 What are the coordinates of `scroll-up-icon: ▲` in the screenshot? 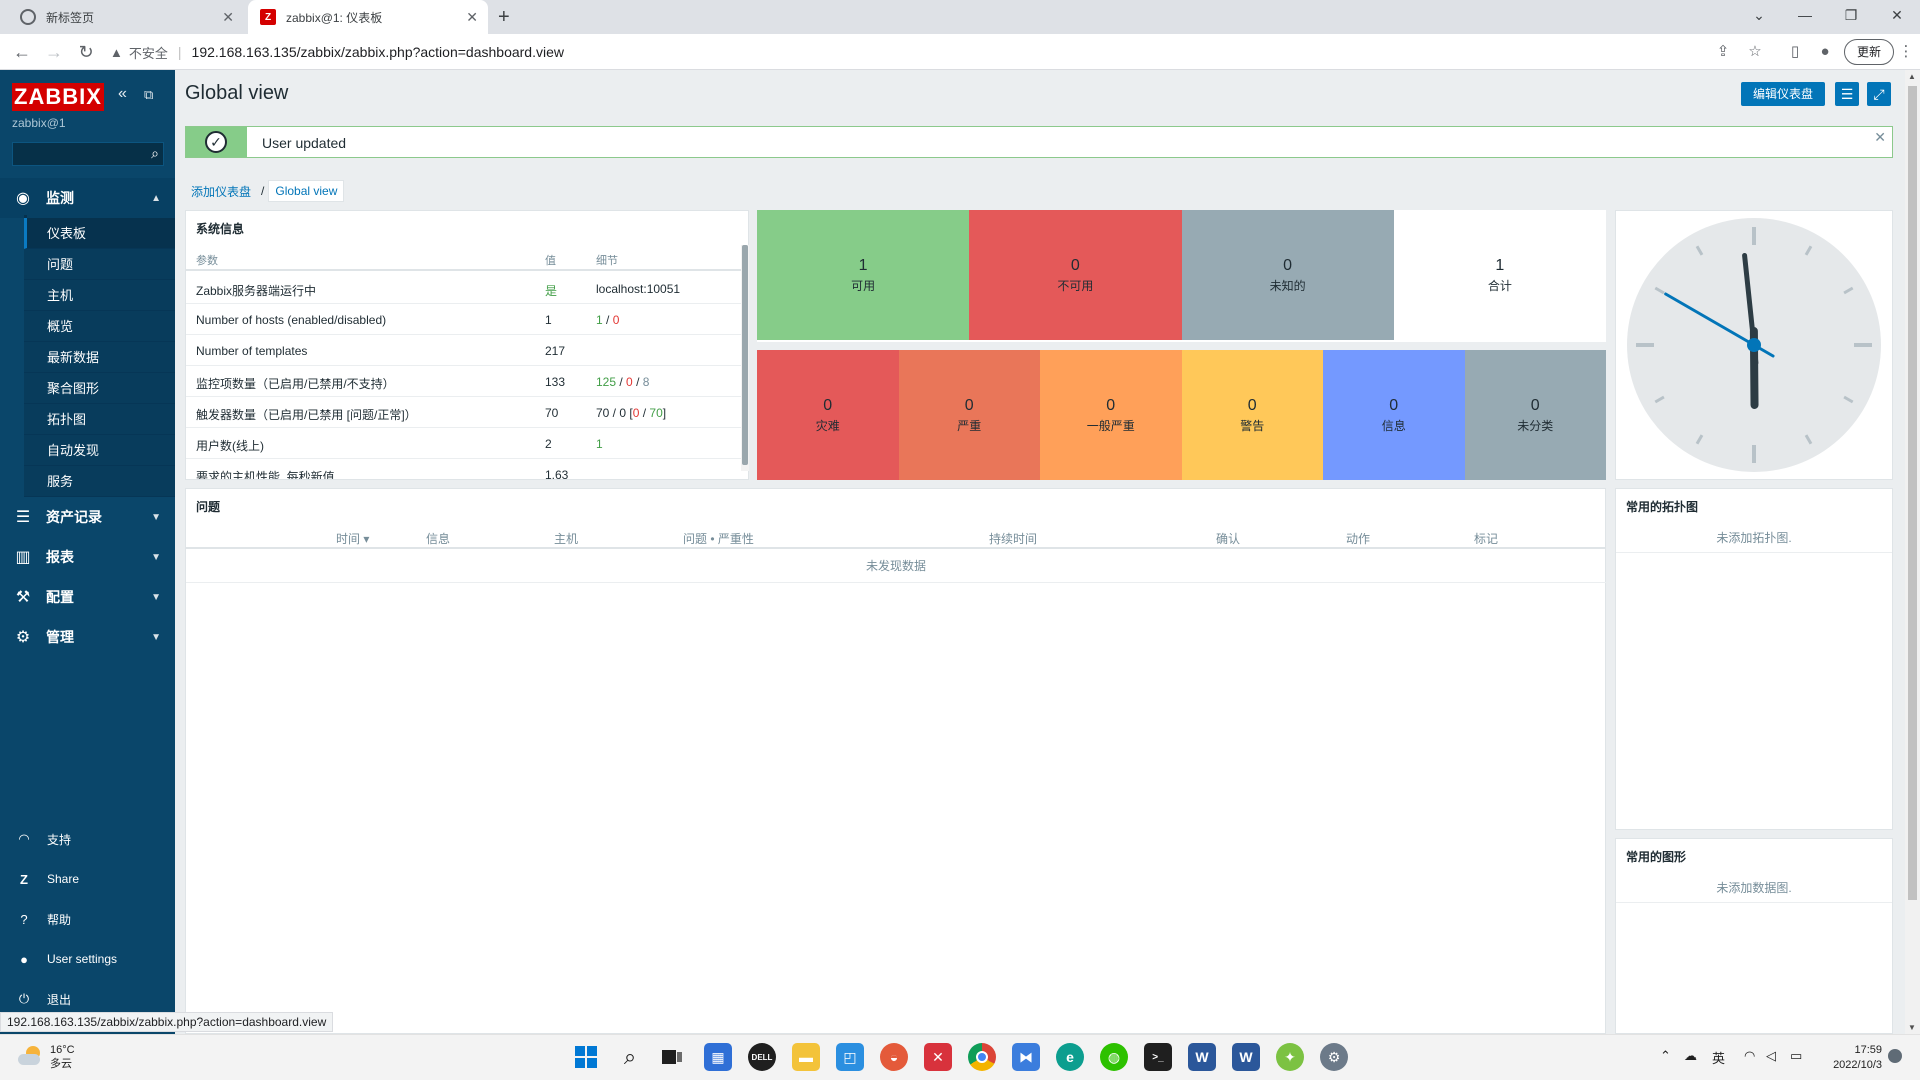 It's located at (1912, 76).